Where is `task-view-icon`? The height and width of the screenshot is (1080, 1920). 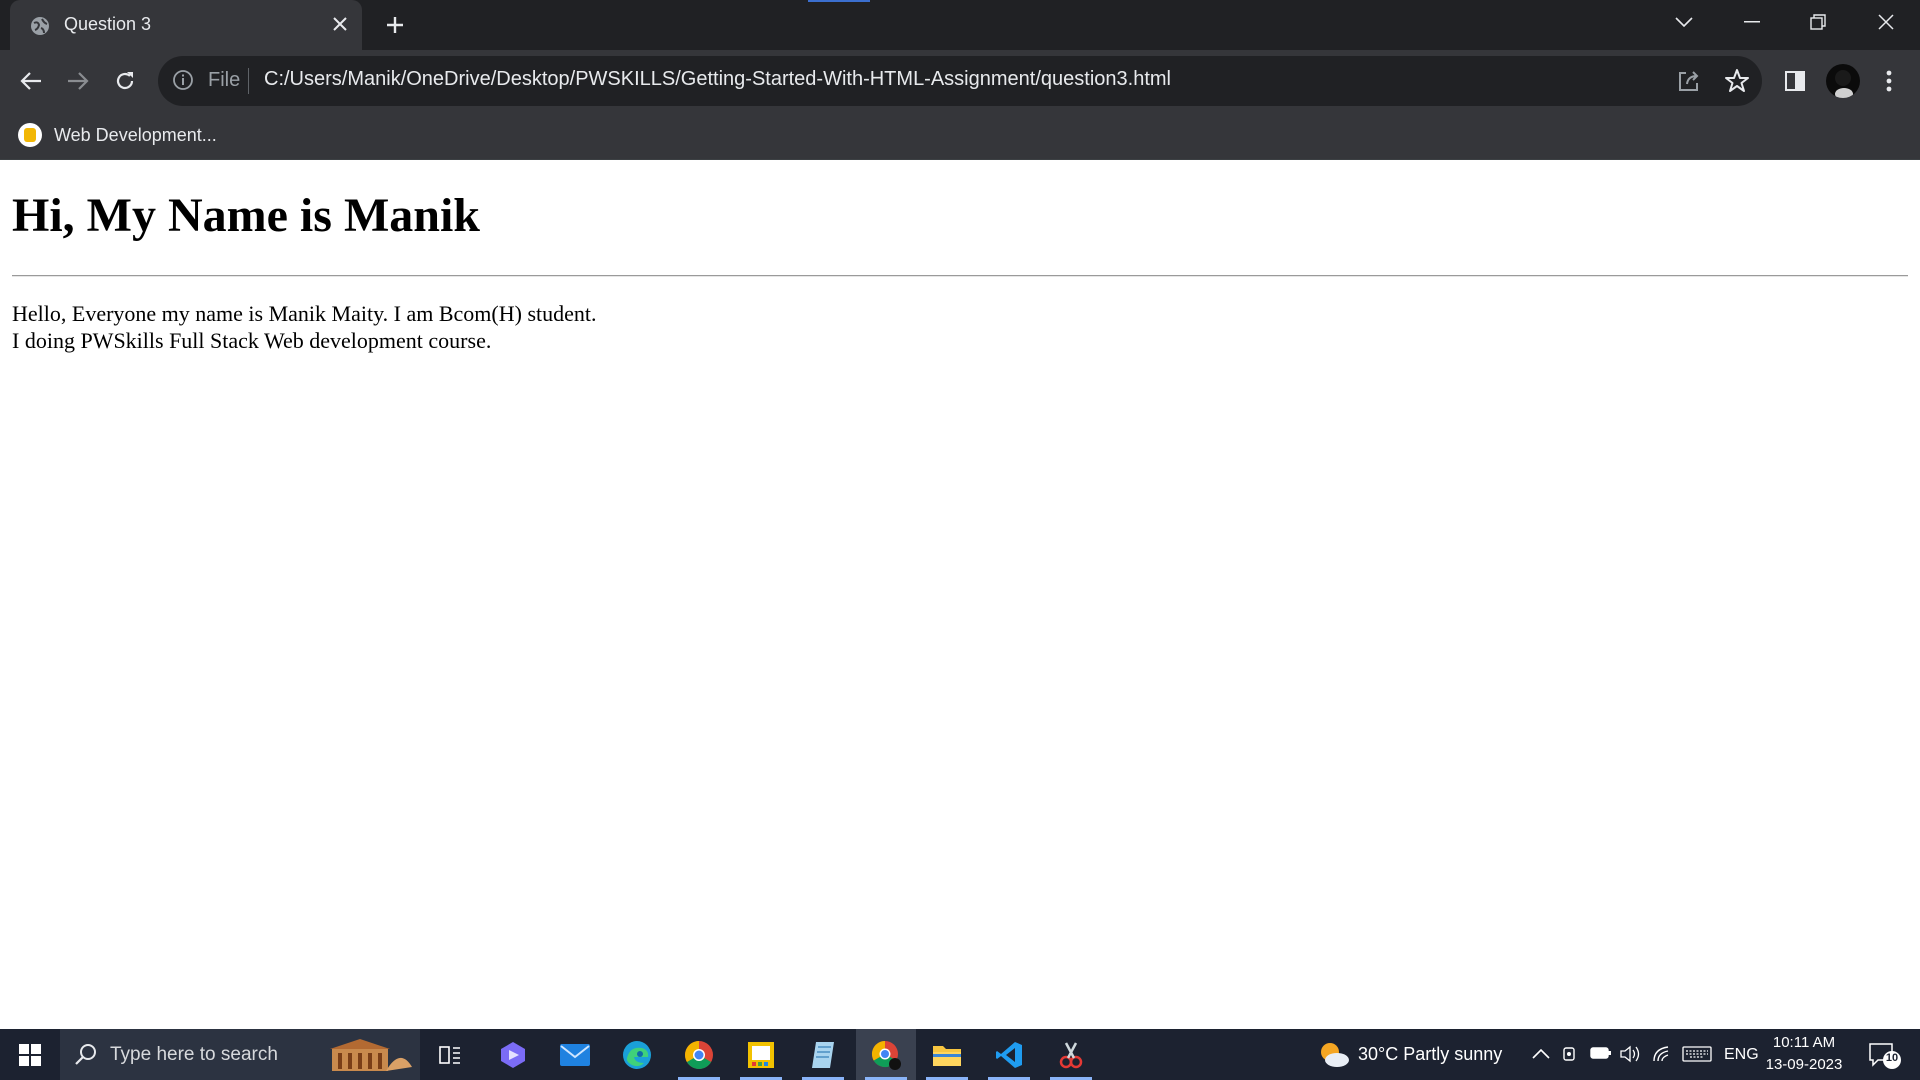
task-view-icon is located at coordinates (450, 1054).